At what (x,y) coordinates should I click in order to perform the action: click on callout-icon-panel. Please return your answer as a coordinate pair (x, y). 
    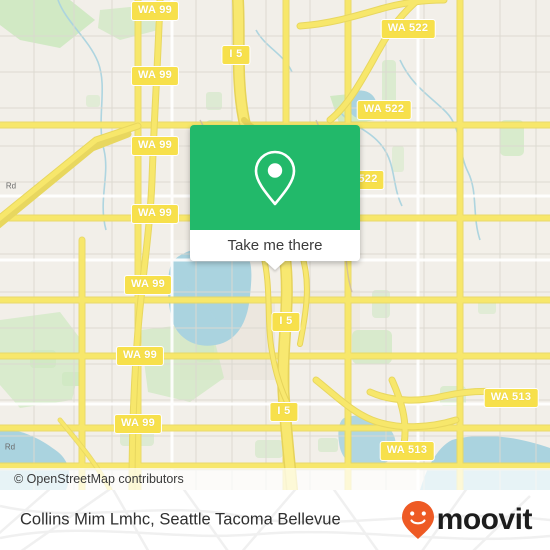
    Looking at the image, I should click on (275, 177).